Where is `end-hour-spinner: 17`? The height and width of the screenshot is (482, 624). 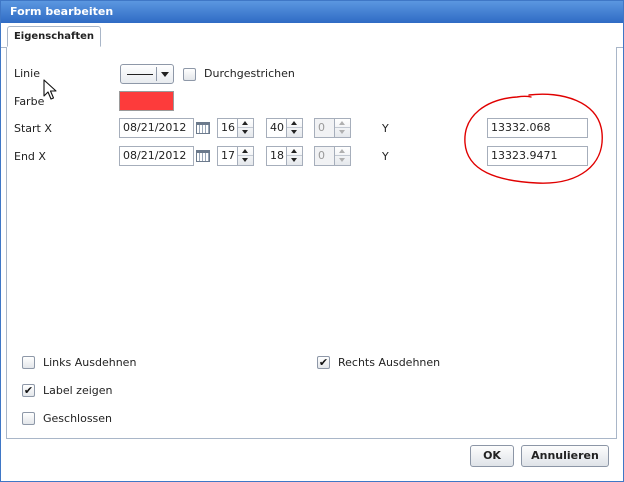 end-hour-spinner: 17 is located at coordinates (235, 156).